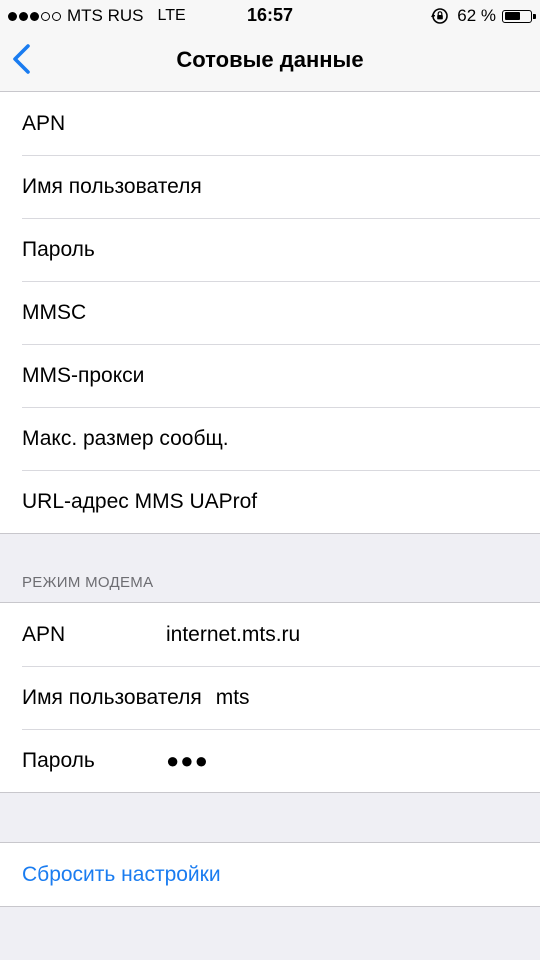 The image size is (540, 960). What do you see at coordinates (512, 16) in the screenshot?
I see `battery-fill` at bounding box center [512, 16].